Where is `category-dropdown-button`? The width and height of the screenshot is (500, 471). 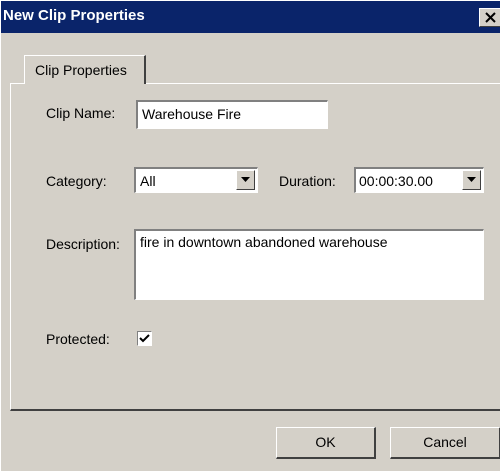
category-dropdown-button is located at coordinates (245, 180).